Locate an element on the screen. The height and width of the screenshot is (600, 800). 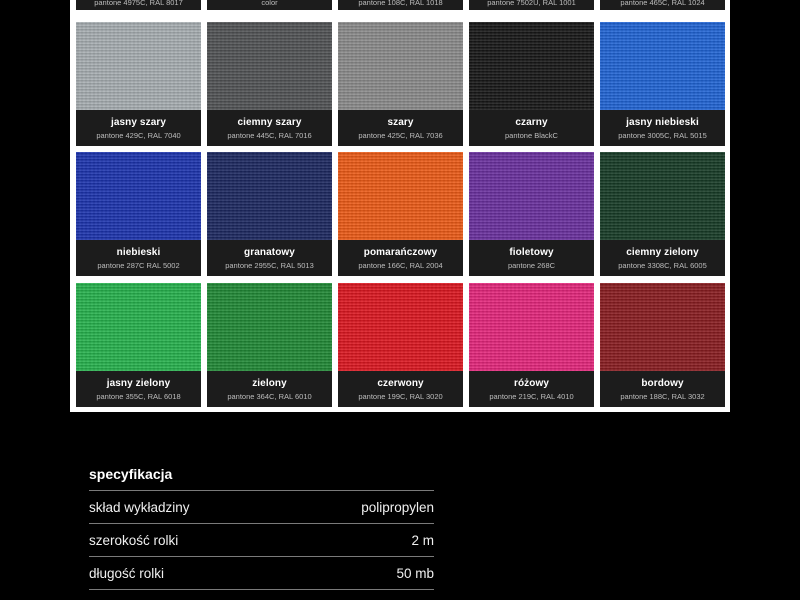
swatch-color-name: jasny zielony is located at coordinates (138, 383).